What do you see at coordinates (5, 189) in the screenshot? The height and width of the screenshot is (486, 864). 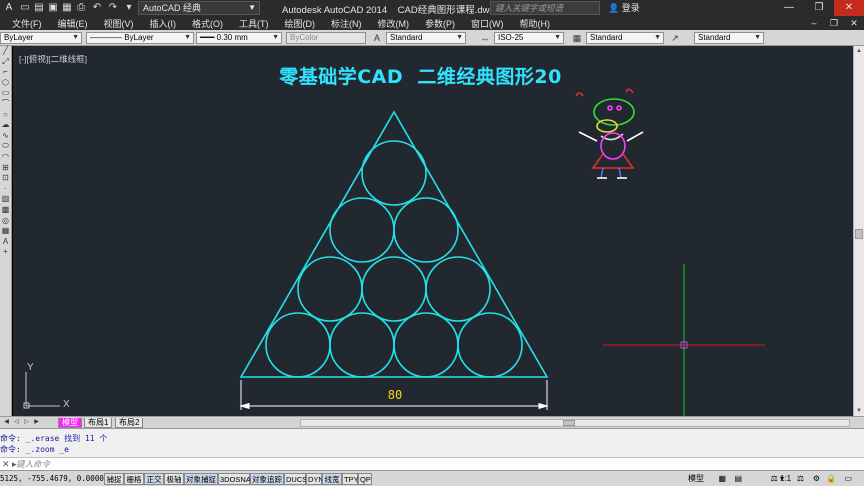 I see `point-icon: ·` at bounding box center [5, 189].